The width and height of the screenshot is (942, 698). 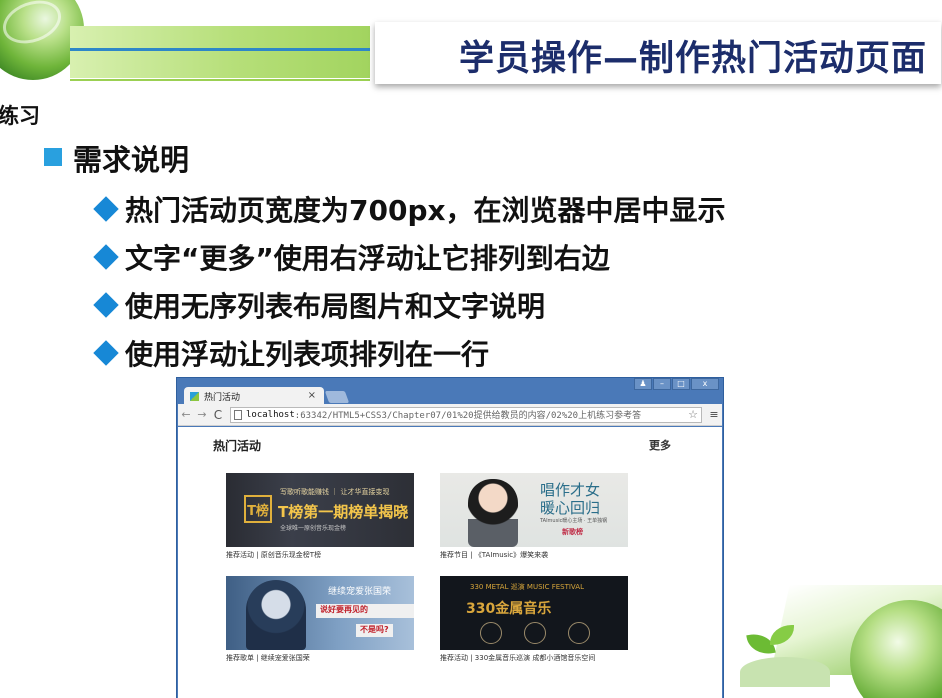 What do you see at coordinates (343, 512) in the screenshot?
I see `thumb-text: T榜第一期榜单揭晓` at bounding box center [343, 512].